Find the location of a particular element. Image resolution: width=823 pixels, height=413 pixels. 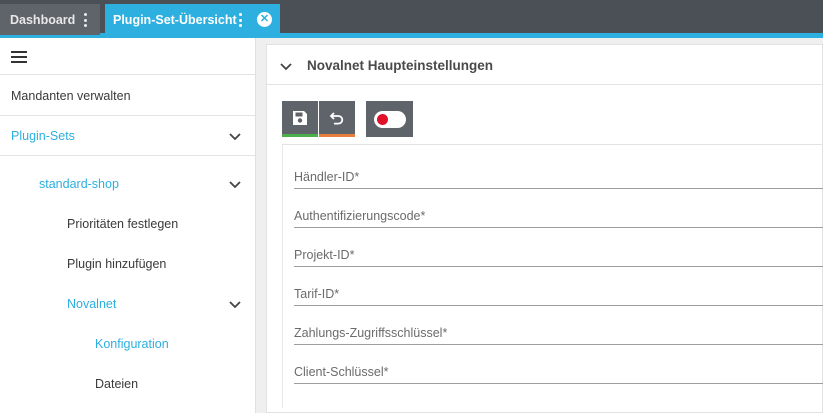

projekt-id-field is located at coordinates (558, 253).